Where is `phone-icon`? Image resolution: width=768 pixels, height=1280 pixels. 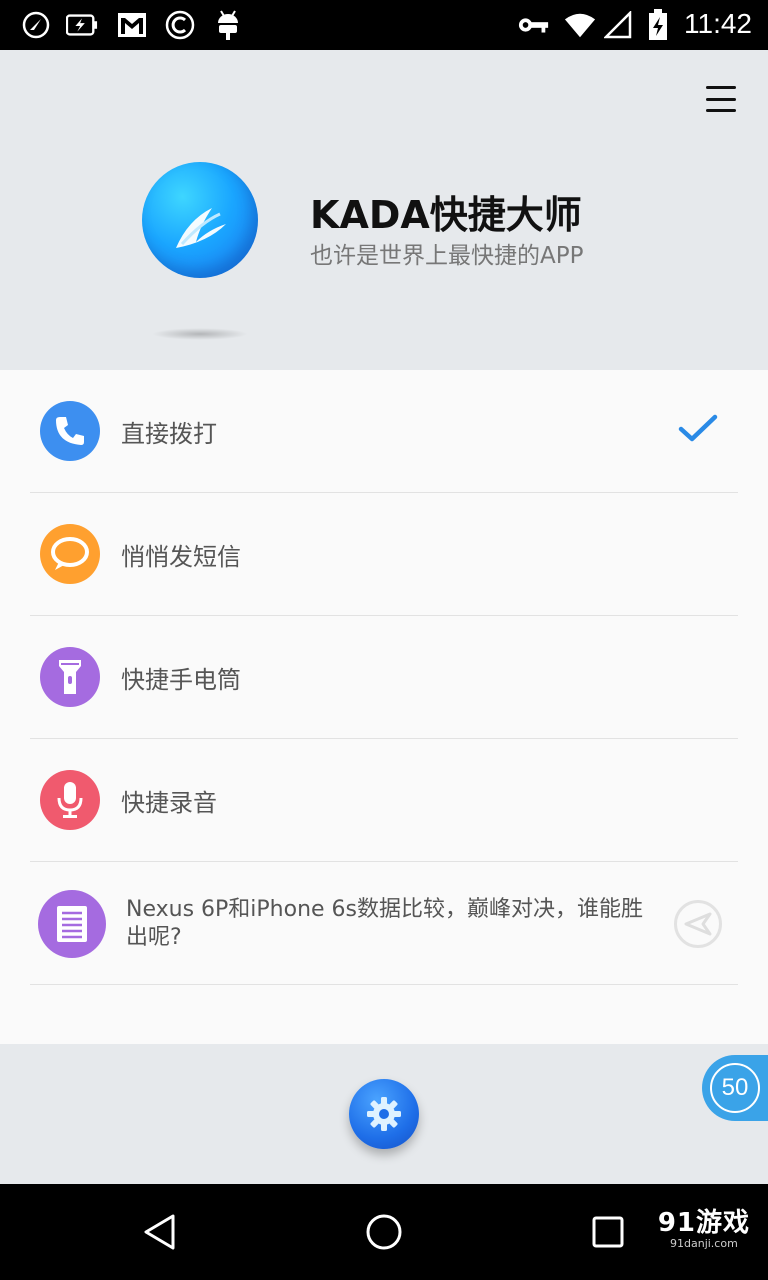 phone-icon is located at coordinates (70, 431).